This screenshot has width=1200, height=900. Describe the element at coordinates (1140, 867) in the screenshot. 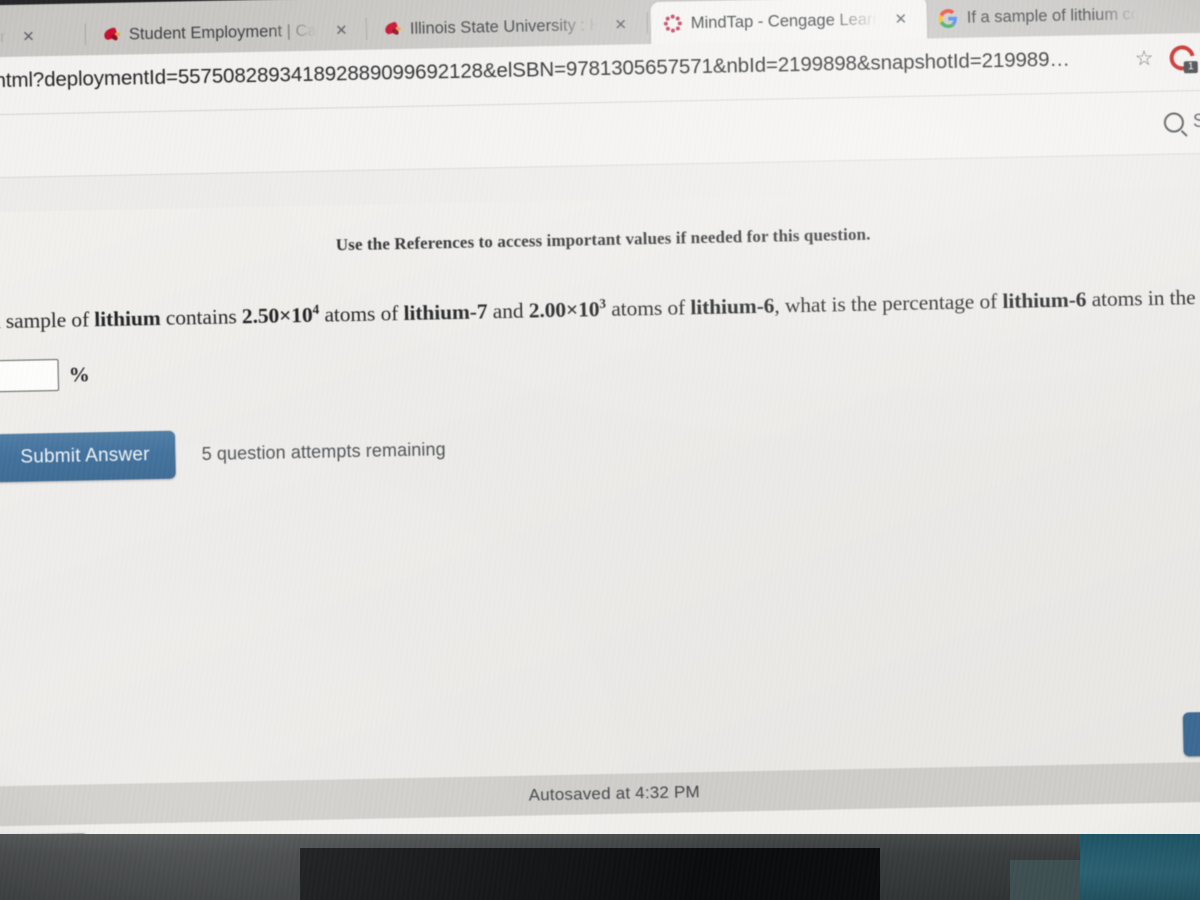

I see `background-object` at that location.